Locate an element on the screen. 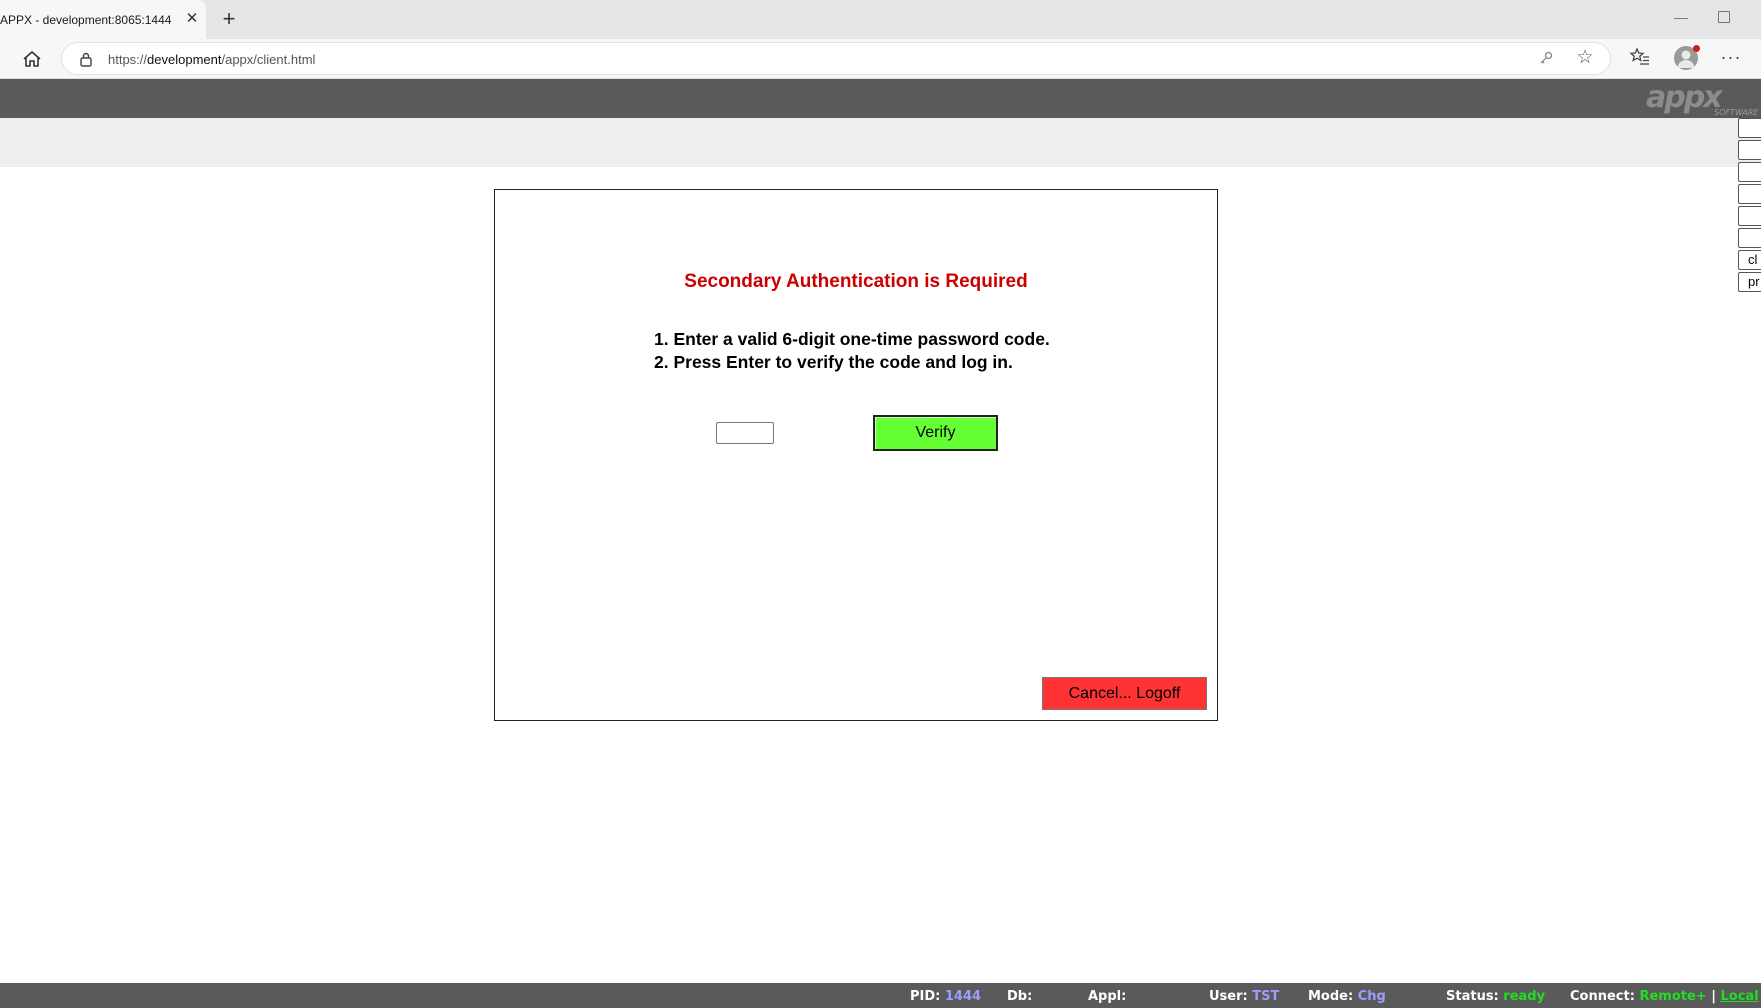 This screenshot has height=1008, width=1761. appl-field: Appl: is located at coordinates (1107, 996).